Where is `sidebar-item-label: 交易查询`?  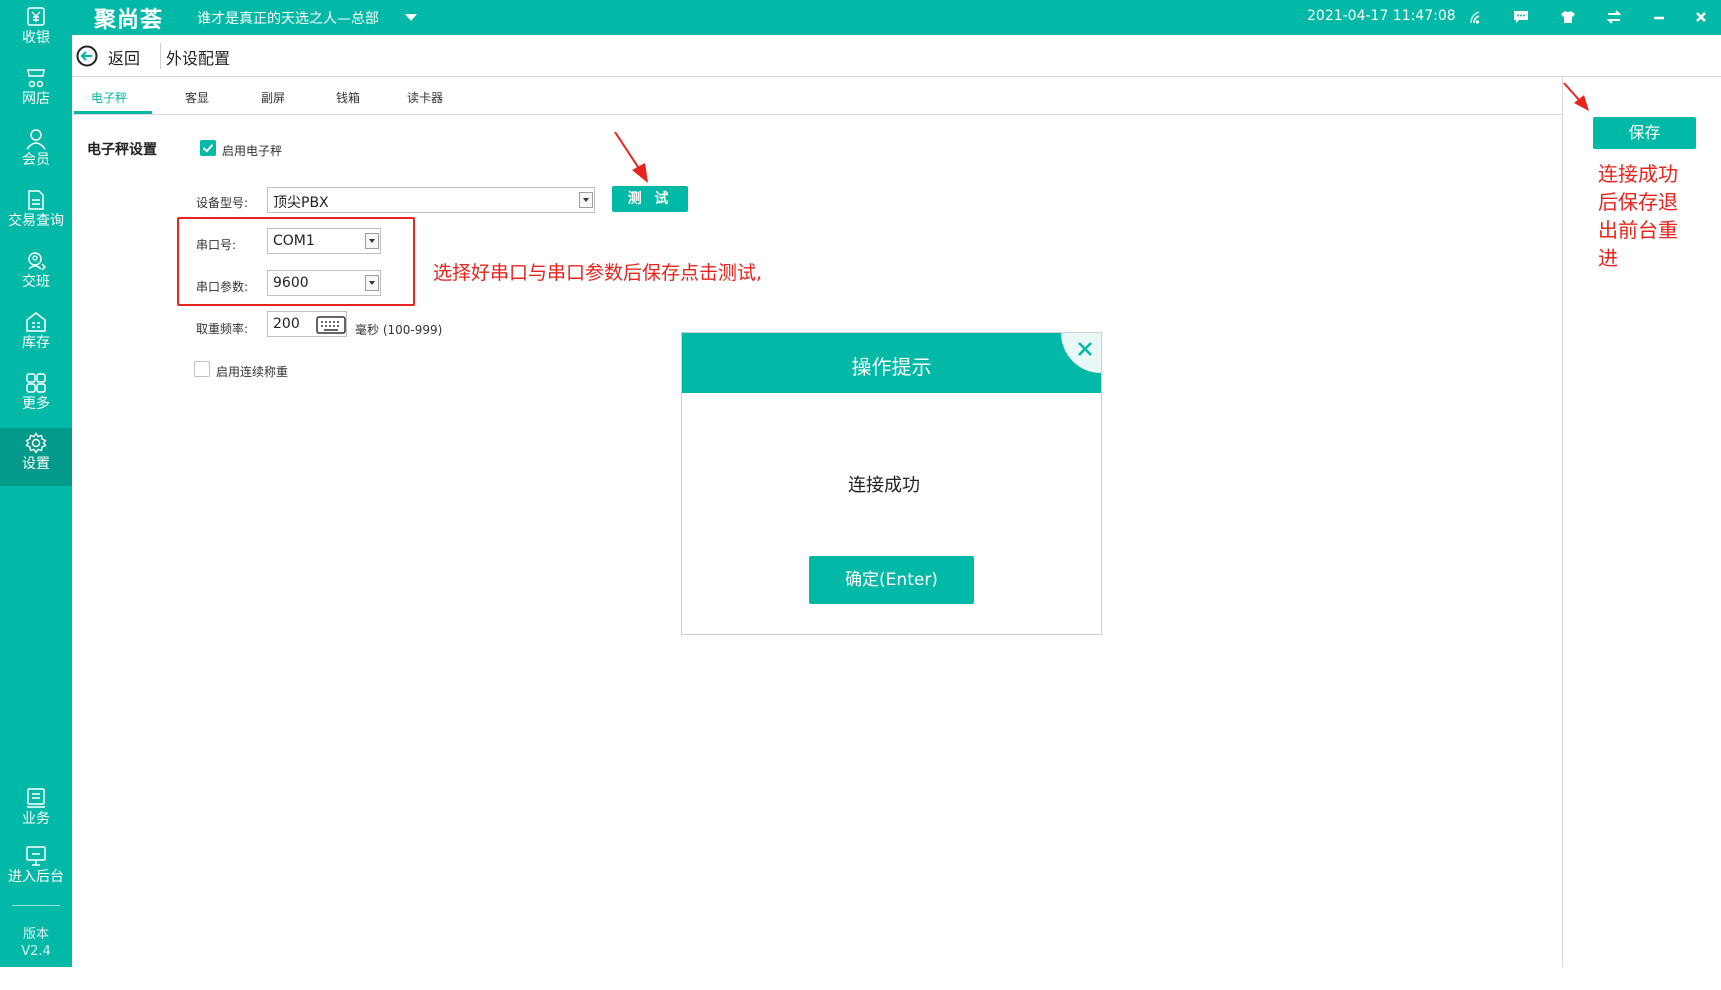 sidebar-item-label: 交易查询 is located at coordinates (36, 221).